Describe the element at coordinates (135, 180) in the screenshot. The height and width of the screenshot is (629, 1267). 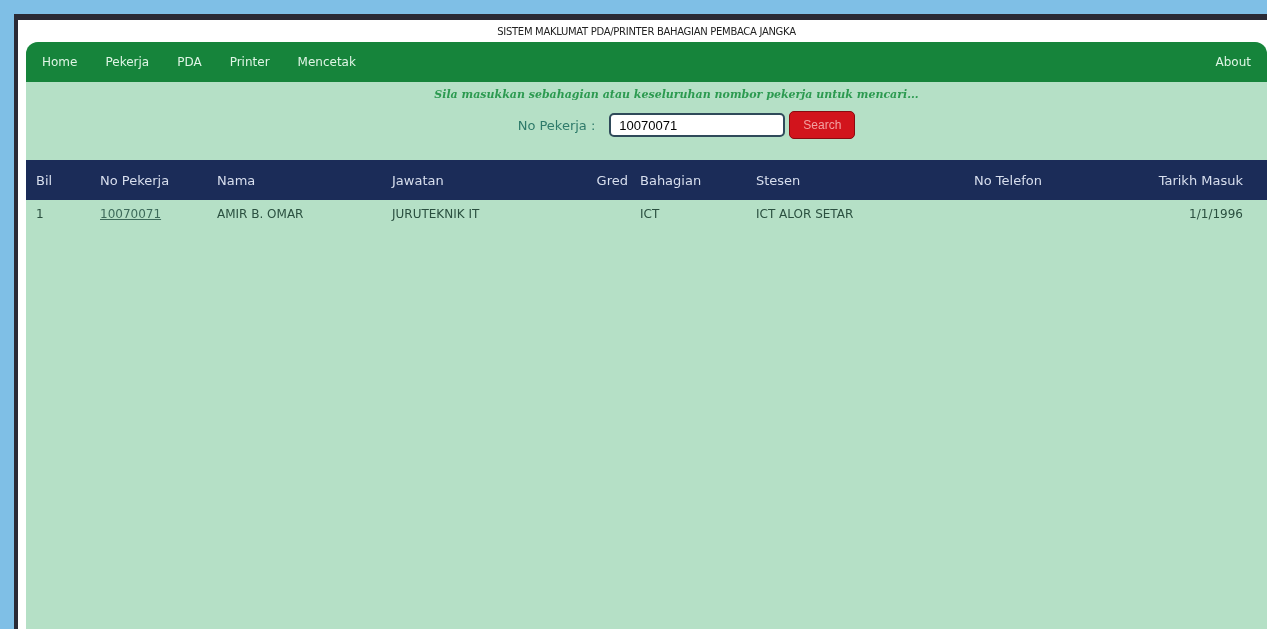
I see `column-header: No Pekerja` at that location.